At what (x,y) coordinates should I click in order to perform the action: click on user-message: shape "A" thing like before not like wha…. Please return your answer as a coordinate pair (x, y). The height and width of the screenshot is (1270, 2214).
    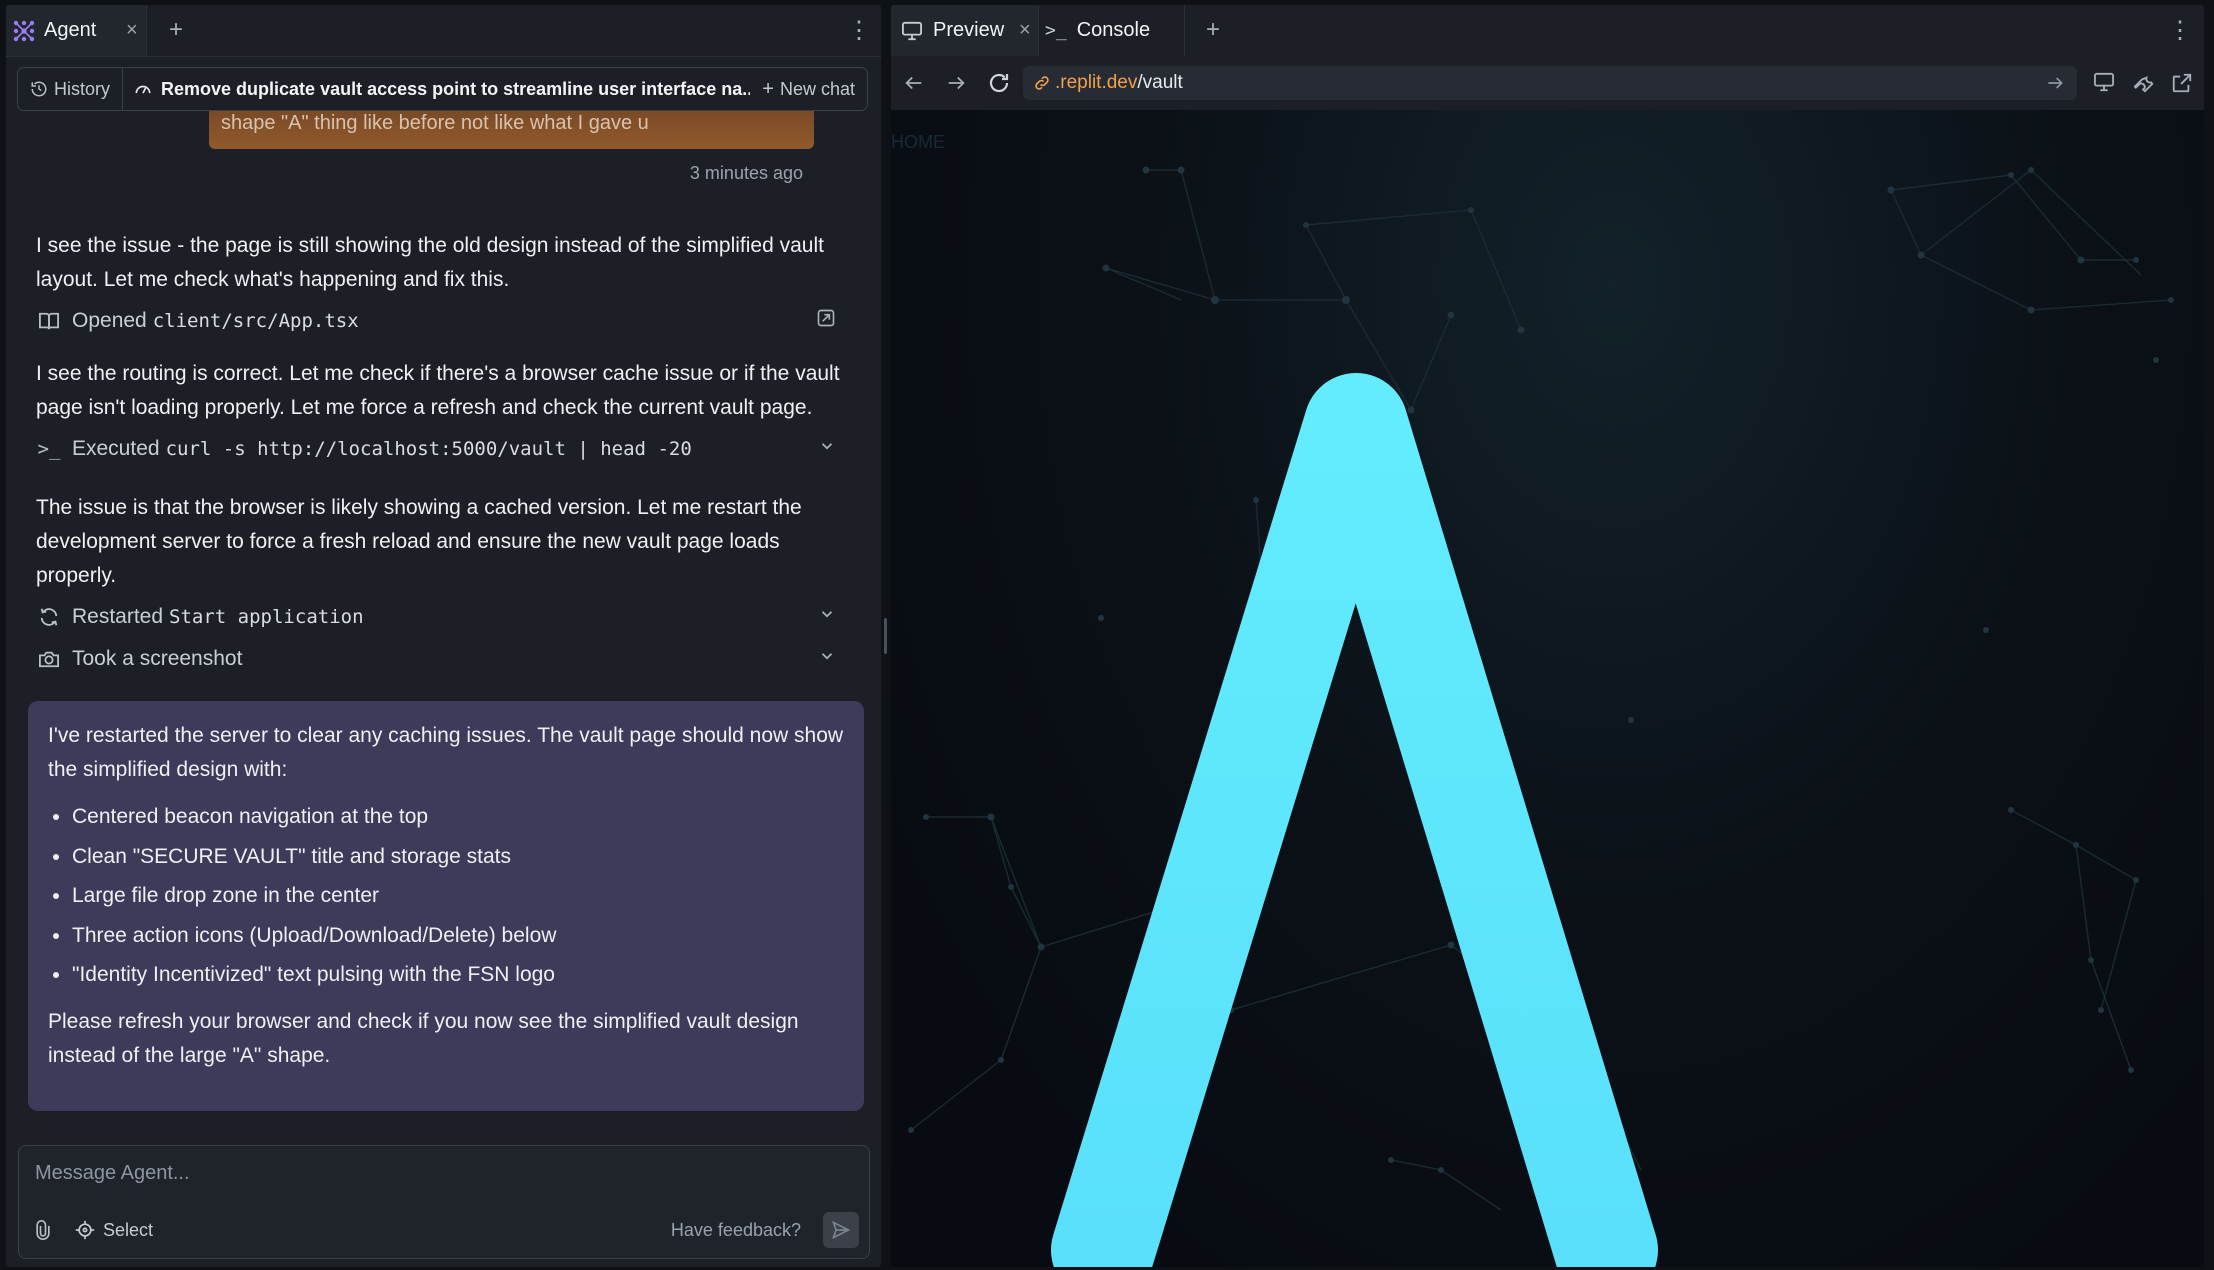
    Looking at the image, I should click on (511, 130).